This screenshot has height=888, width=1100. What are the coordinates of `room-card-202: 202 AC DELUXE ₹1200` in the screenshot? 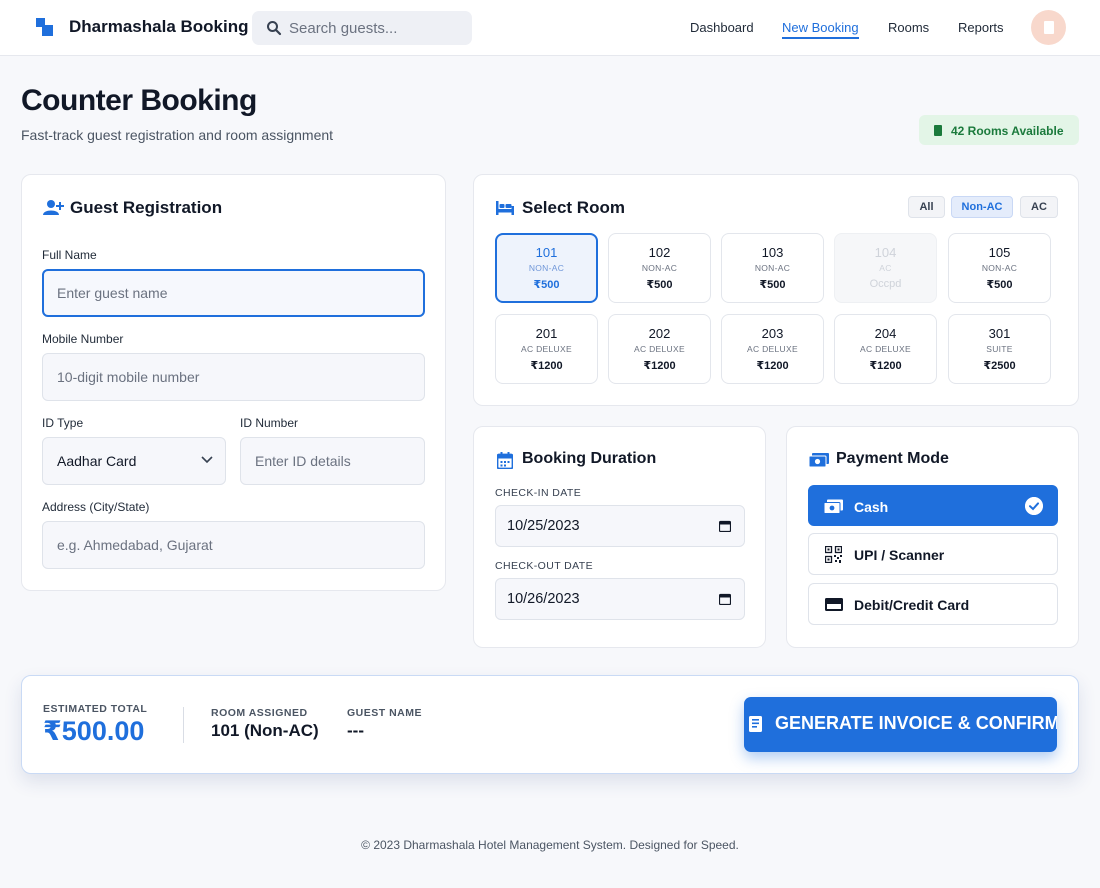 It's located at (659, 349).